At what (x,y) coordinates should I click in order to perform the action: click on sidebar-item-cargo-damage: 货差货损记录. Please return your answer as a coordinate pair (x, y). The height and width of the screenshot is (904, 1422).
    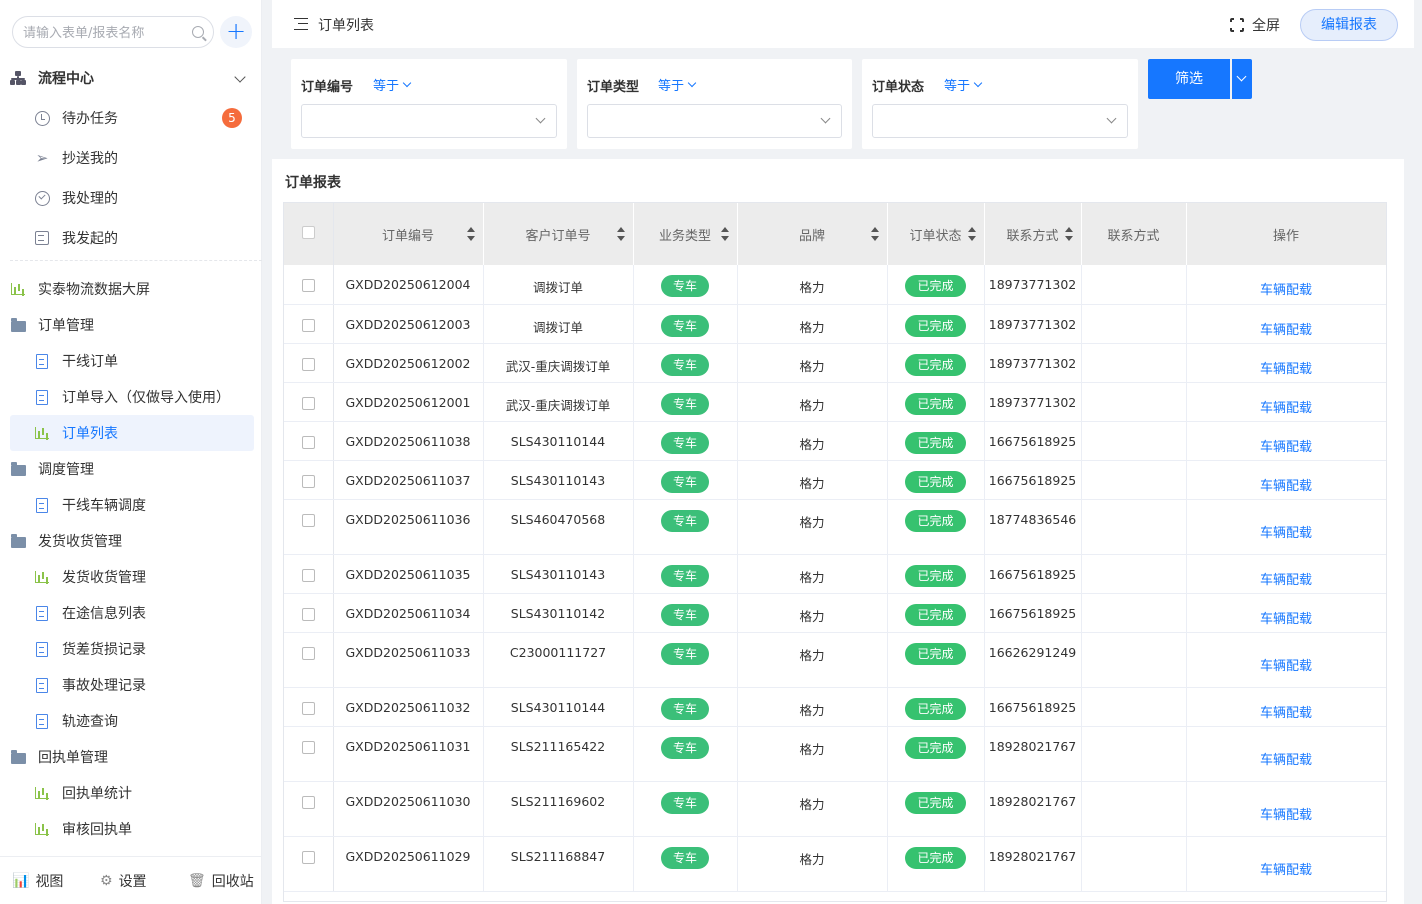
    Looking at the image, I should click on (132, 649).